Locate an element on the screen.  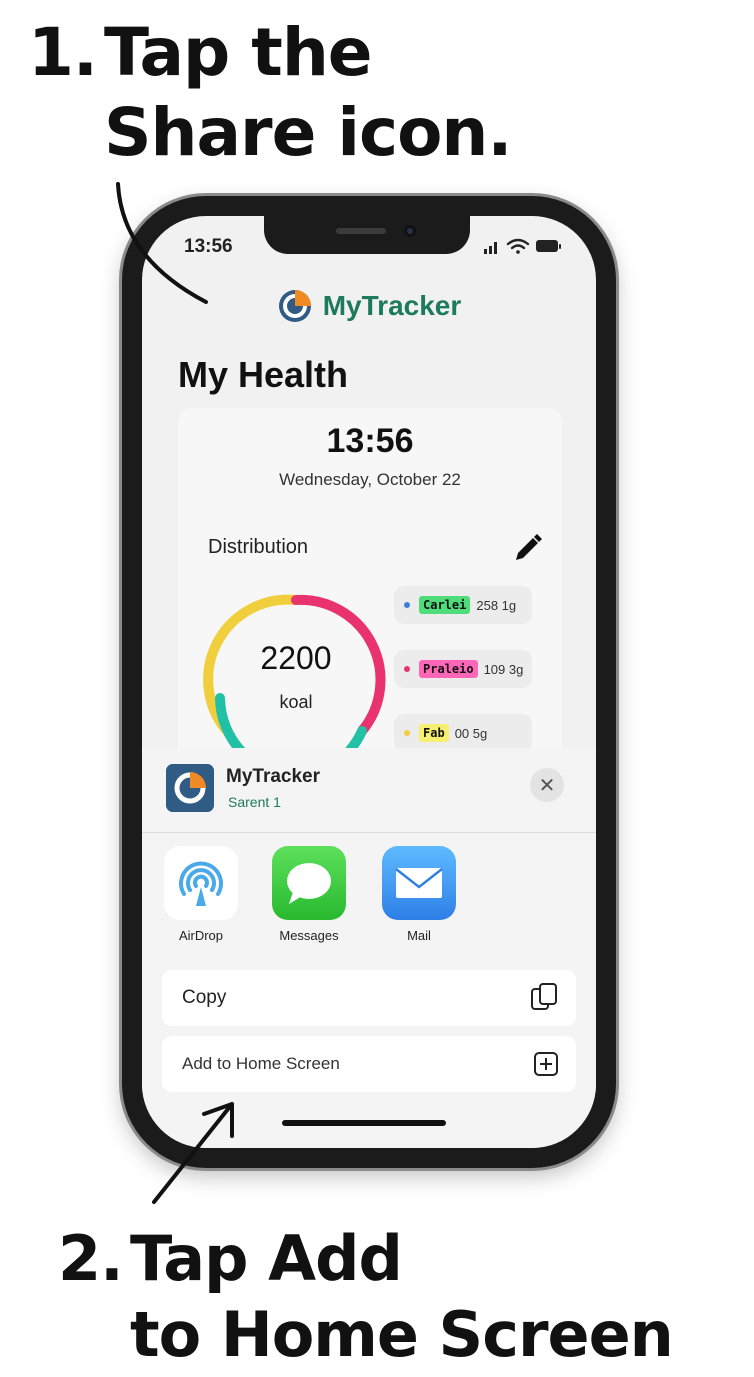
app-title: MyTracker is located at coordinates (392, 305).